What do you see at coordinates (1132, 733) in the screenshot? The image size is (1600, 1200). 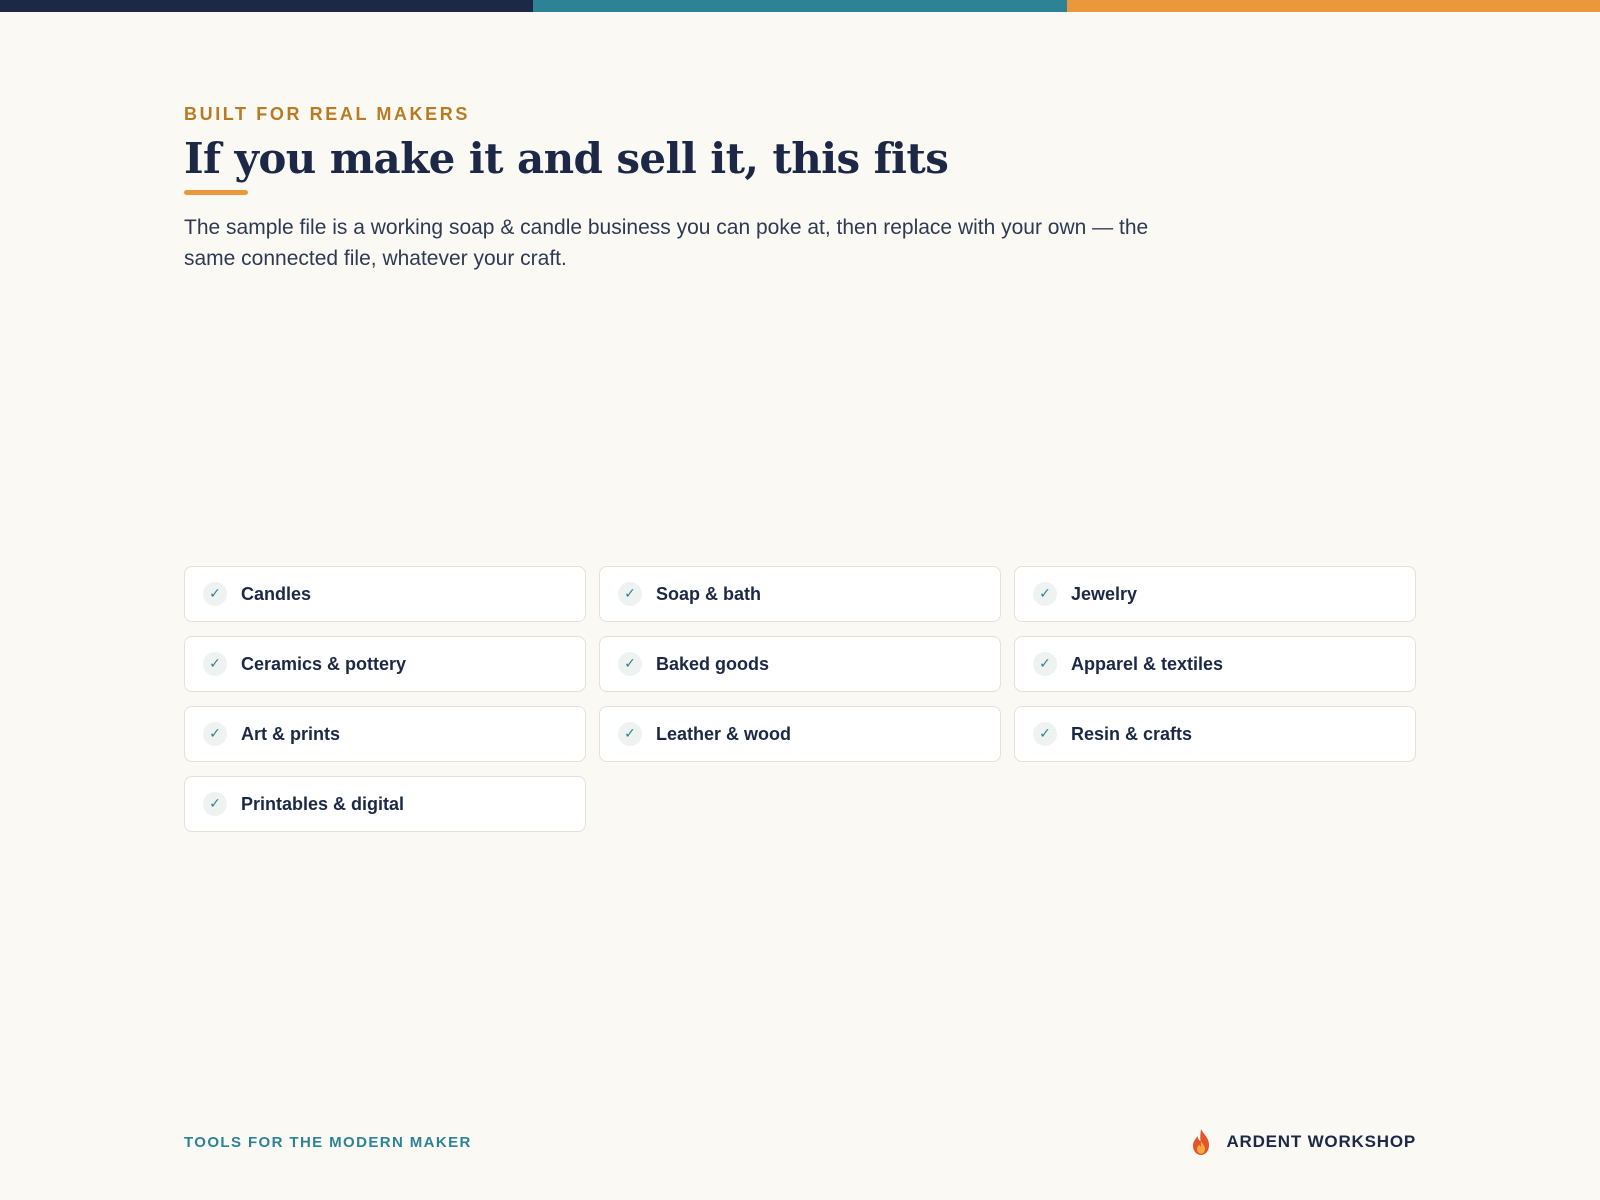 I see `craft-label: Resin & crafts` at bounding box center [1132, 733].